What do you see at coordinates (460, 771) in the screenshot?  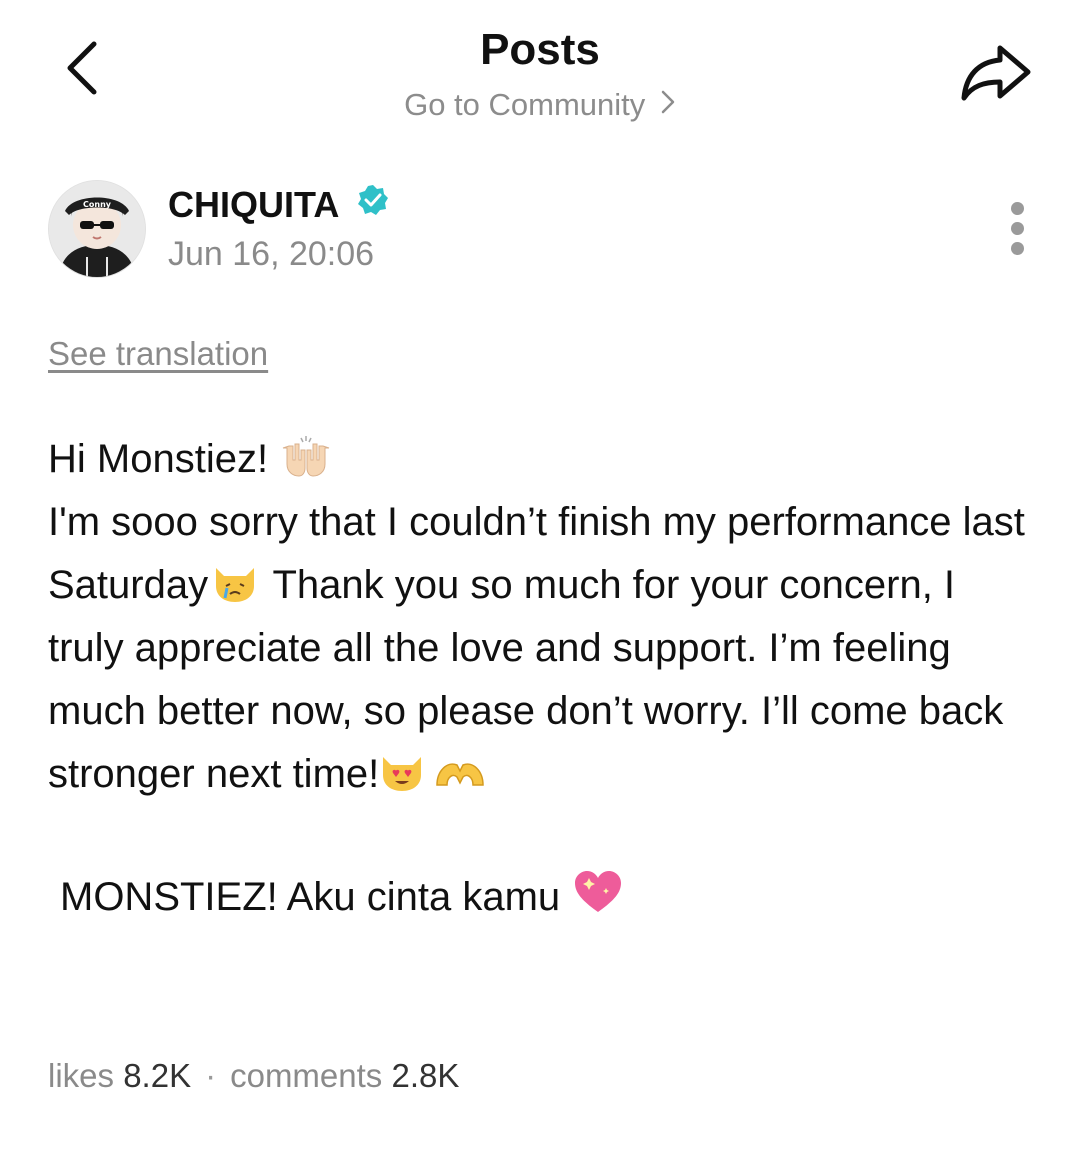 I see `heart-hands-emoji-icon` at bounding box center [460, 771].